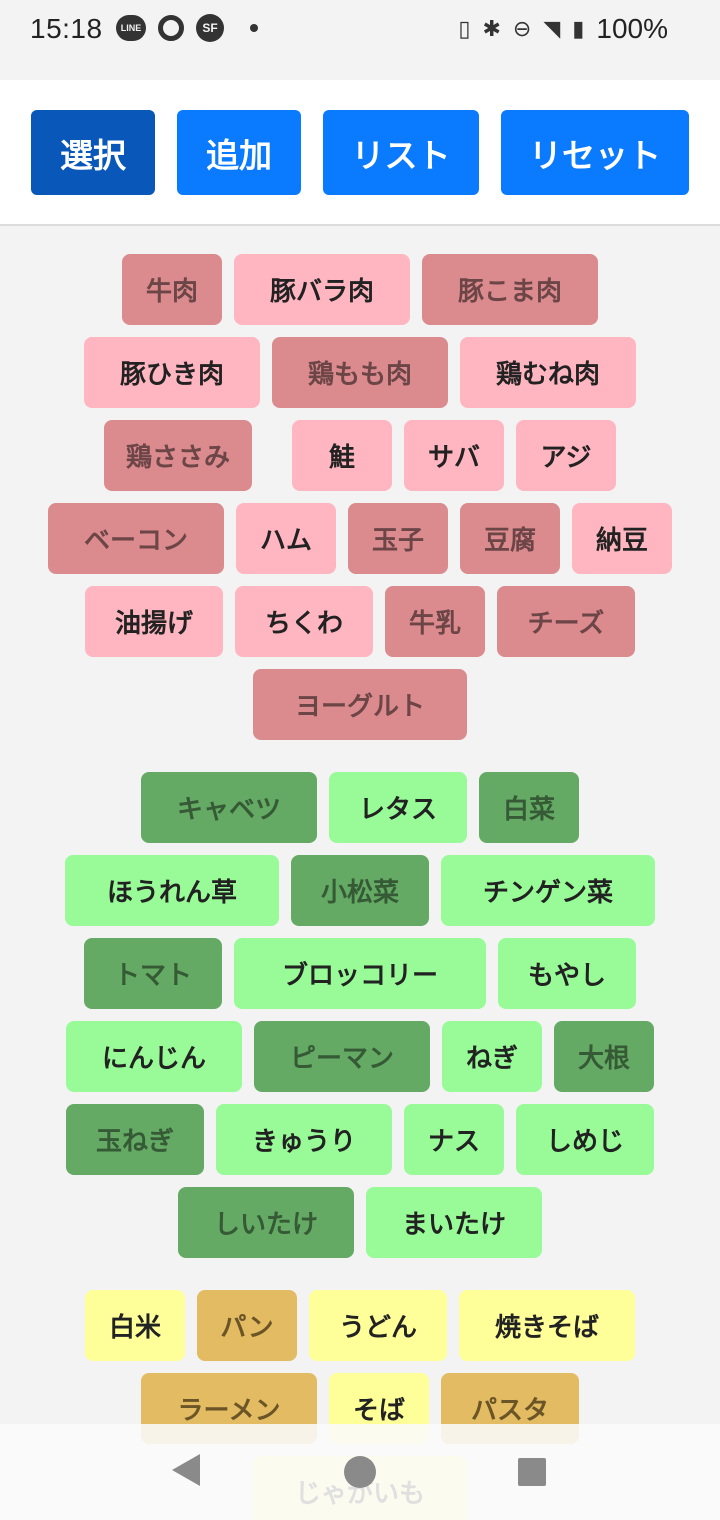 Image resolution: width=720 pixels, height=1520 pixels. I want to click on home-icon, so click(360, 1472).